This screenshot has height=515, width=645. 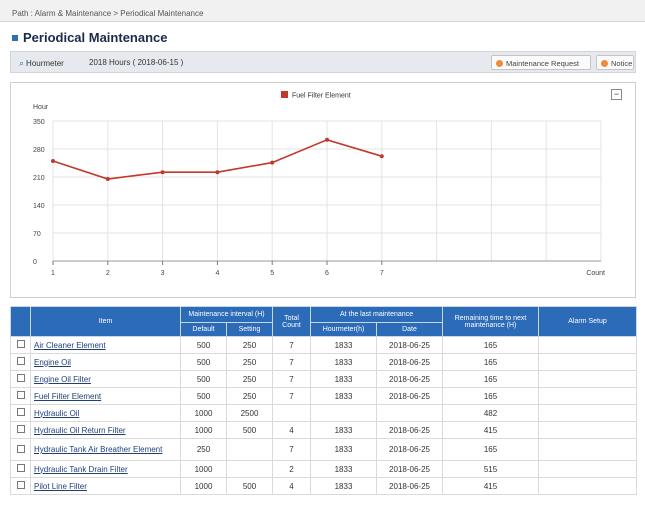 What do you see at coordinates (39, 178) in the screenshot?
I see `y-tick-label: 210` at bounding box center [39, 178].